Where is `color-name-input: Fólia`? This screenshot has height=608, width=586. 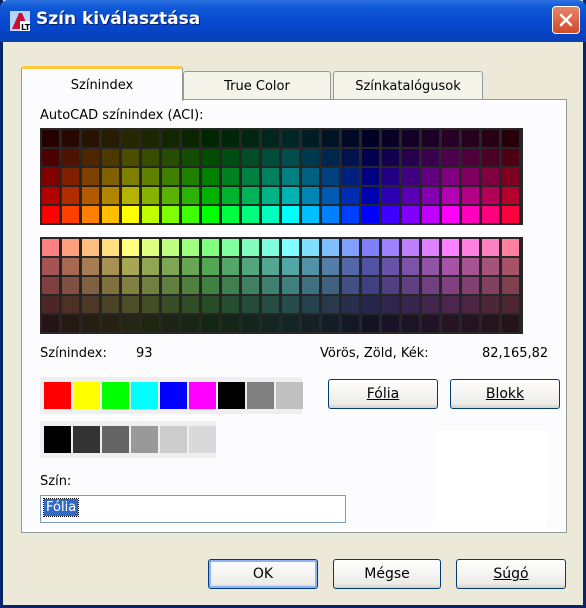
color-name-input: Fólia is located at coordinates (193, 509).